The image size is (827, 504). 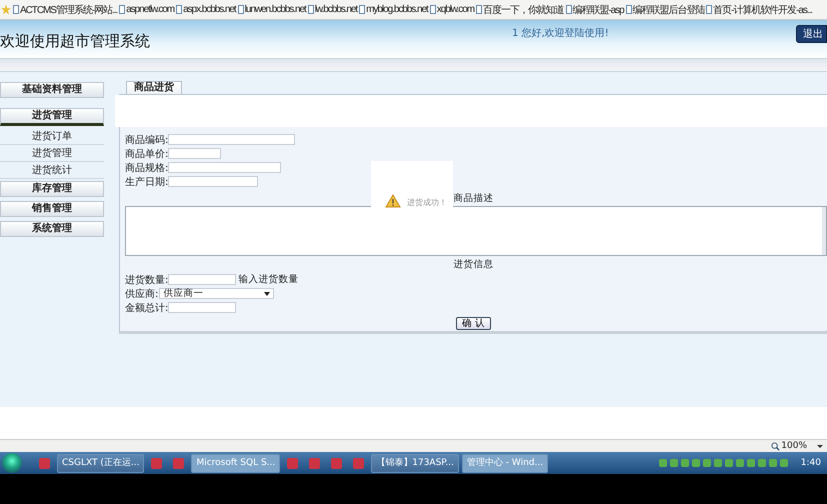 What do you see at coordinates (52, 229) in the screenshot?
I see `sidebar-group: 系统管理` at bounding box center [52, 229].